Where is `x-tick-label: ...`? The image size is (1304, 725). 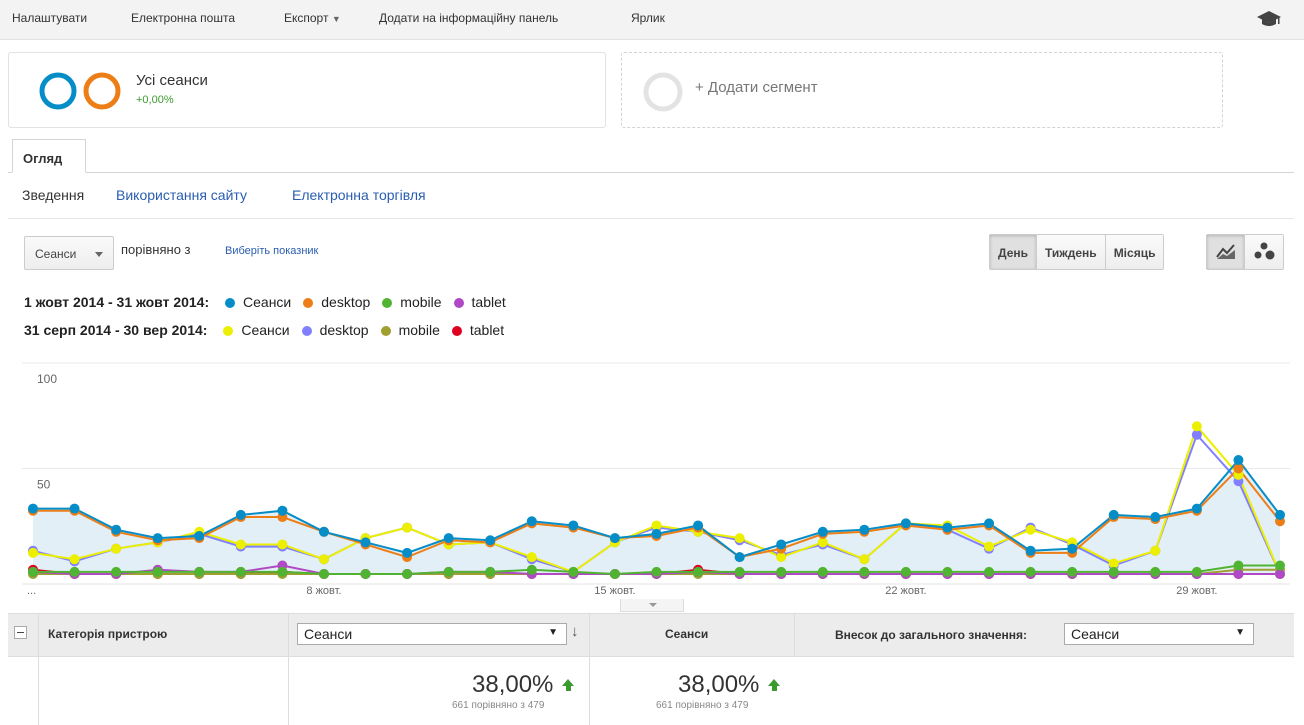
x-tick-label: ... is located at coordinates (31, 591).